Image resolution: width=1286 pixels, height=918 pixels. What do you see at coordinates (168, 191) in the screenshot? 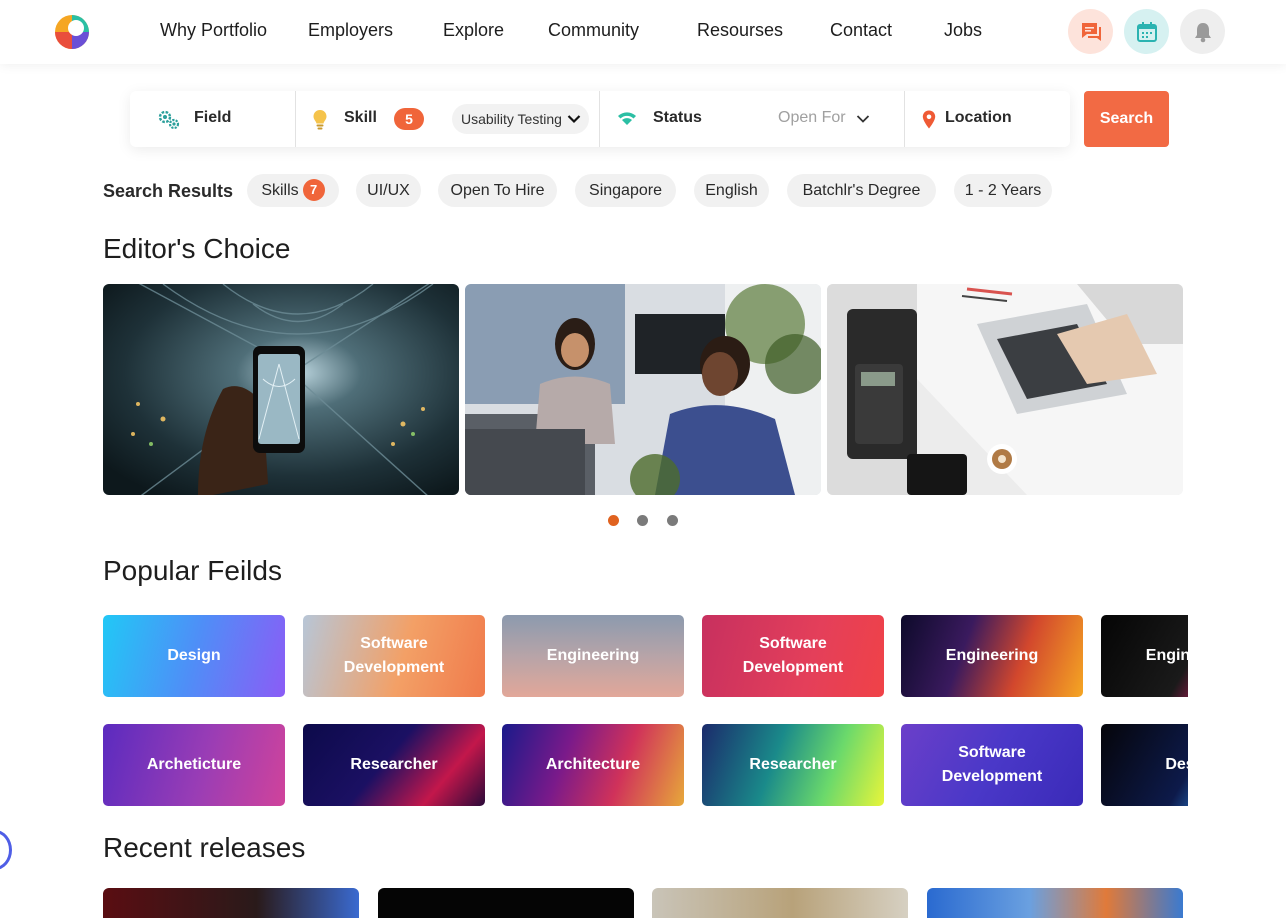
I see `search-results-label: Search Results` at bounding box center [168, 191].